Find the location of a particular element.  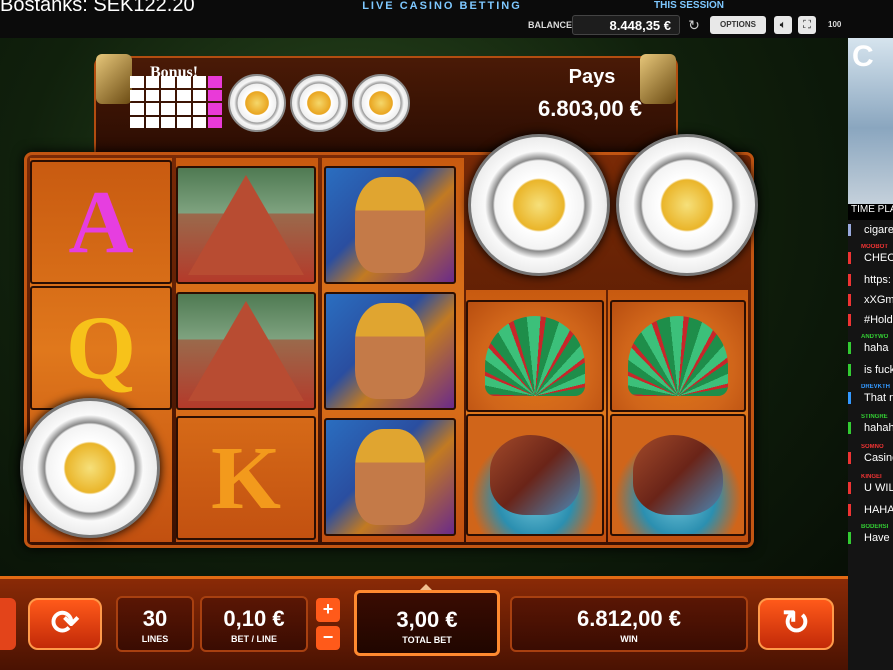

lines-label: LINES is located at coordinates (155, 639).